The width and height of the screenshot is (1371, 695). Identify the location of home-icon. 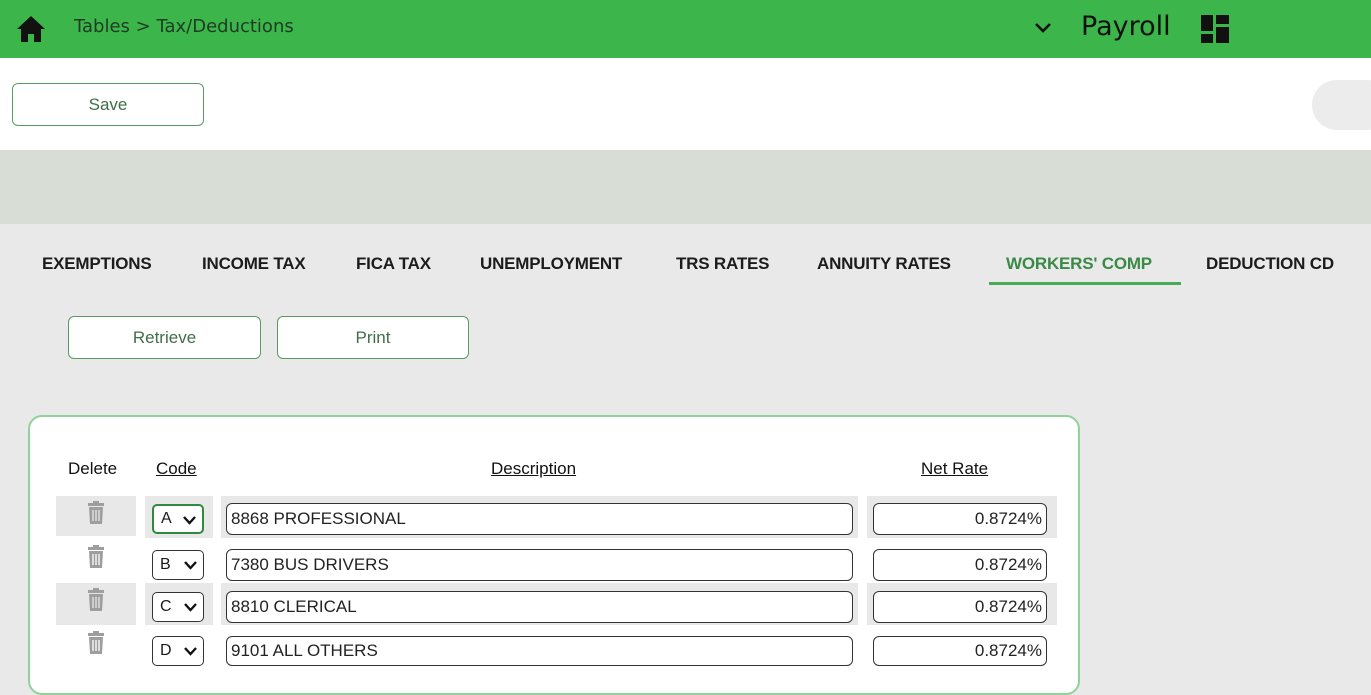
(31, 29).